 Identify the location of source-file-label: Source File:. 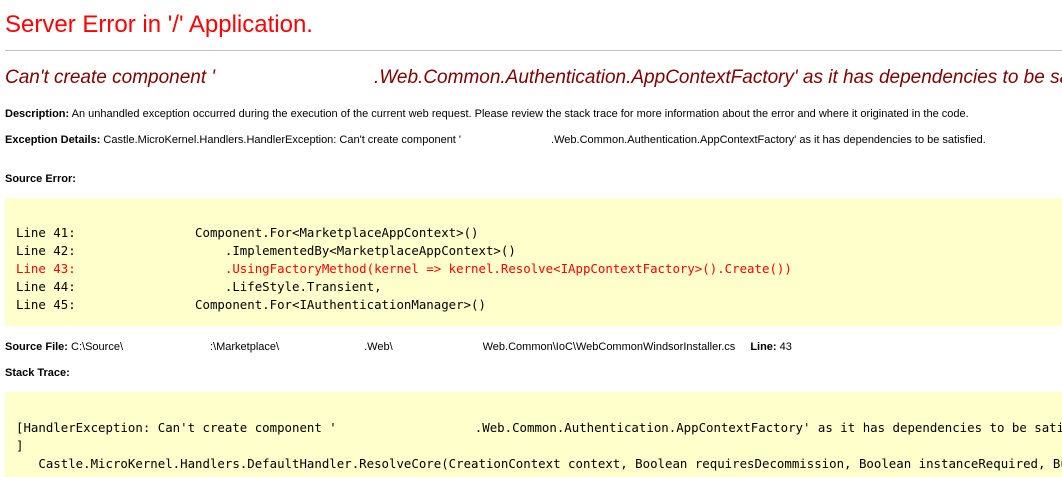
(36, 347).